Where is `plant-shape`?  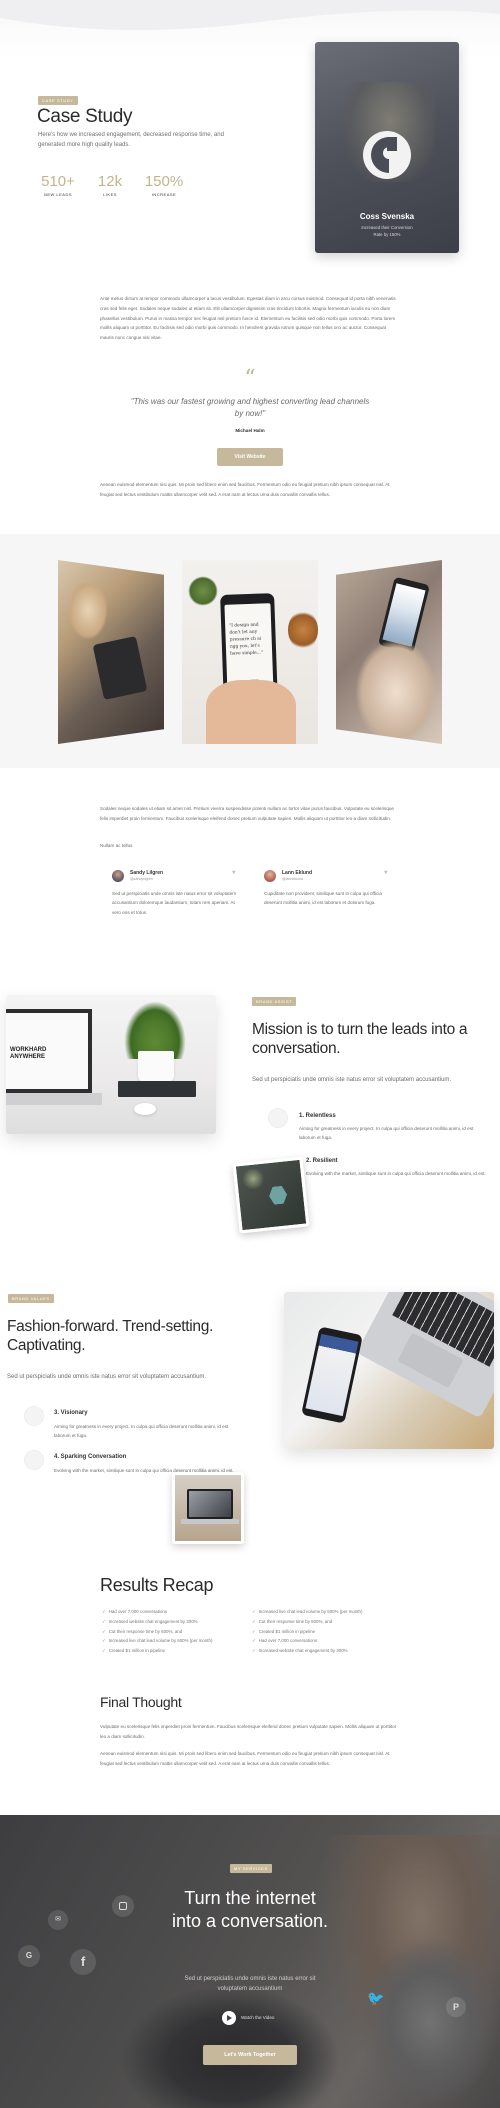
plant-shape is located at coordinates (253, 1178).